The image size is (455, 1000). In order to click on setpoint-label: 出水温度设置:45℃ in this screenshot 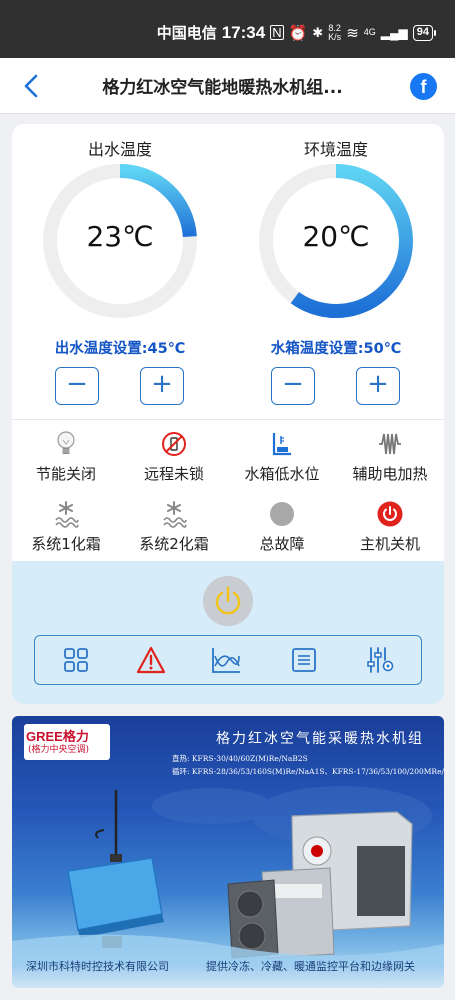, I will do `click(120, 349)`.